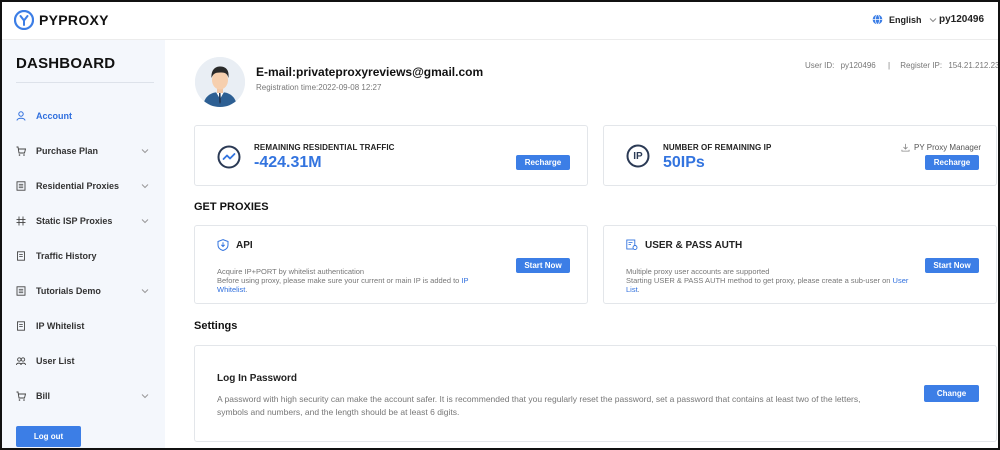 The width and height of the screenshot is (1000, 450). What do you see at coordinates (543, 162) in the screenshot?
I see `recharge-traffic-button: Recharge` at bounding box center [543, 162].